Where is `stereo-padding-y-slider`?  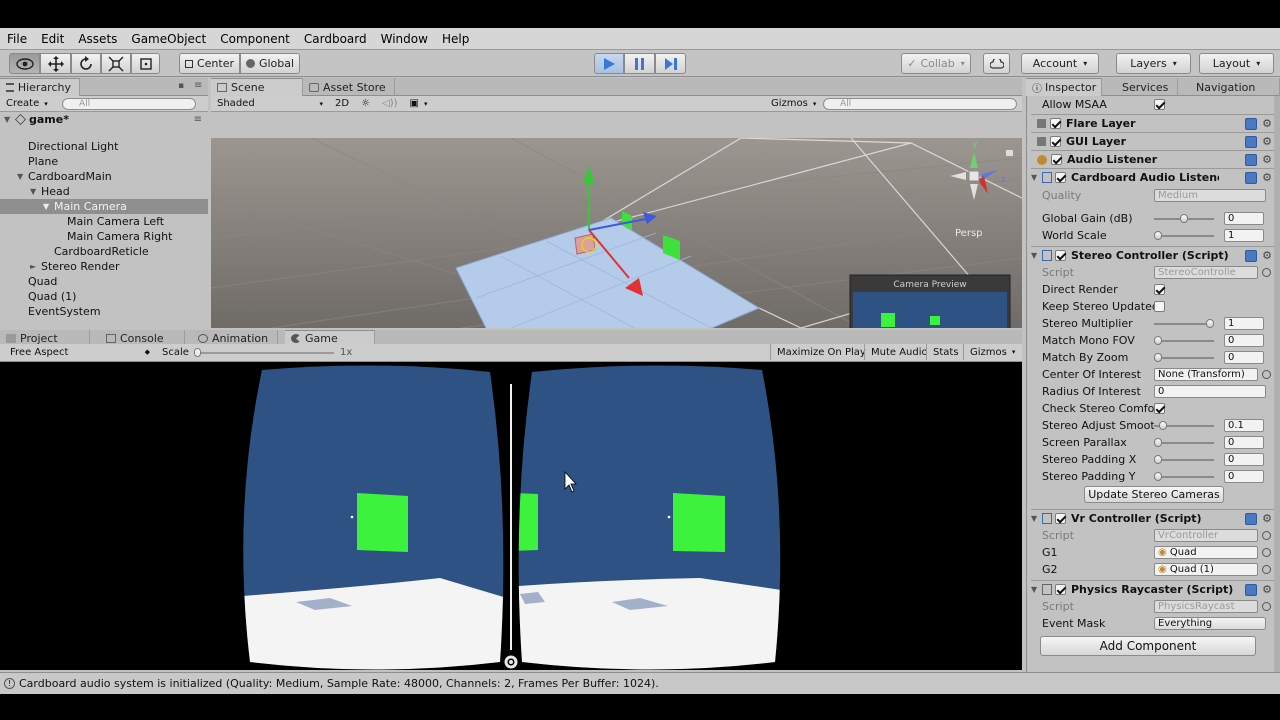 stereo-padding-y-slider is located at coordinates (1184, 476).